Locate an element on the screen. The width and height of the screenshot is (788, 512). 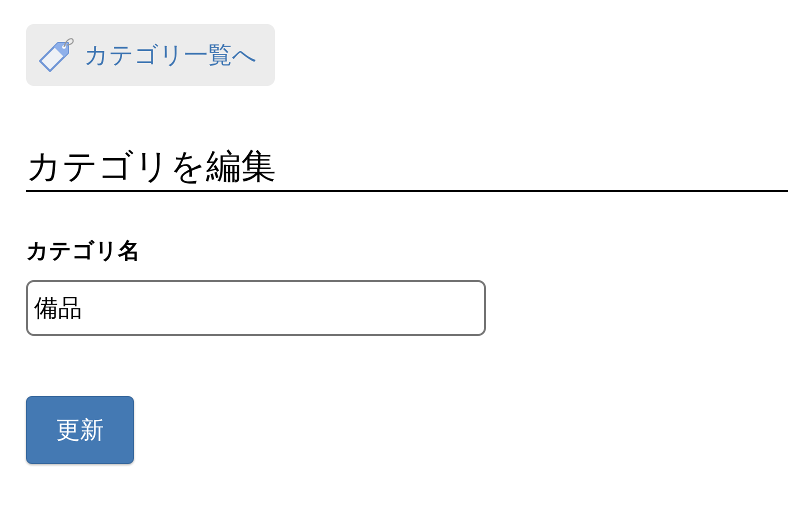
page-heading: カテゴリを編集 is located at coordinates (407, 169).